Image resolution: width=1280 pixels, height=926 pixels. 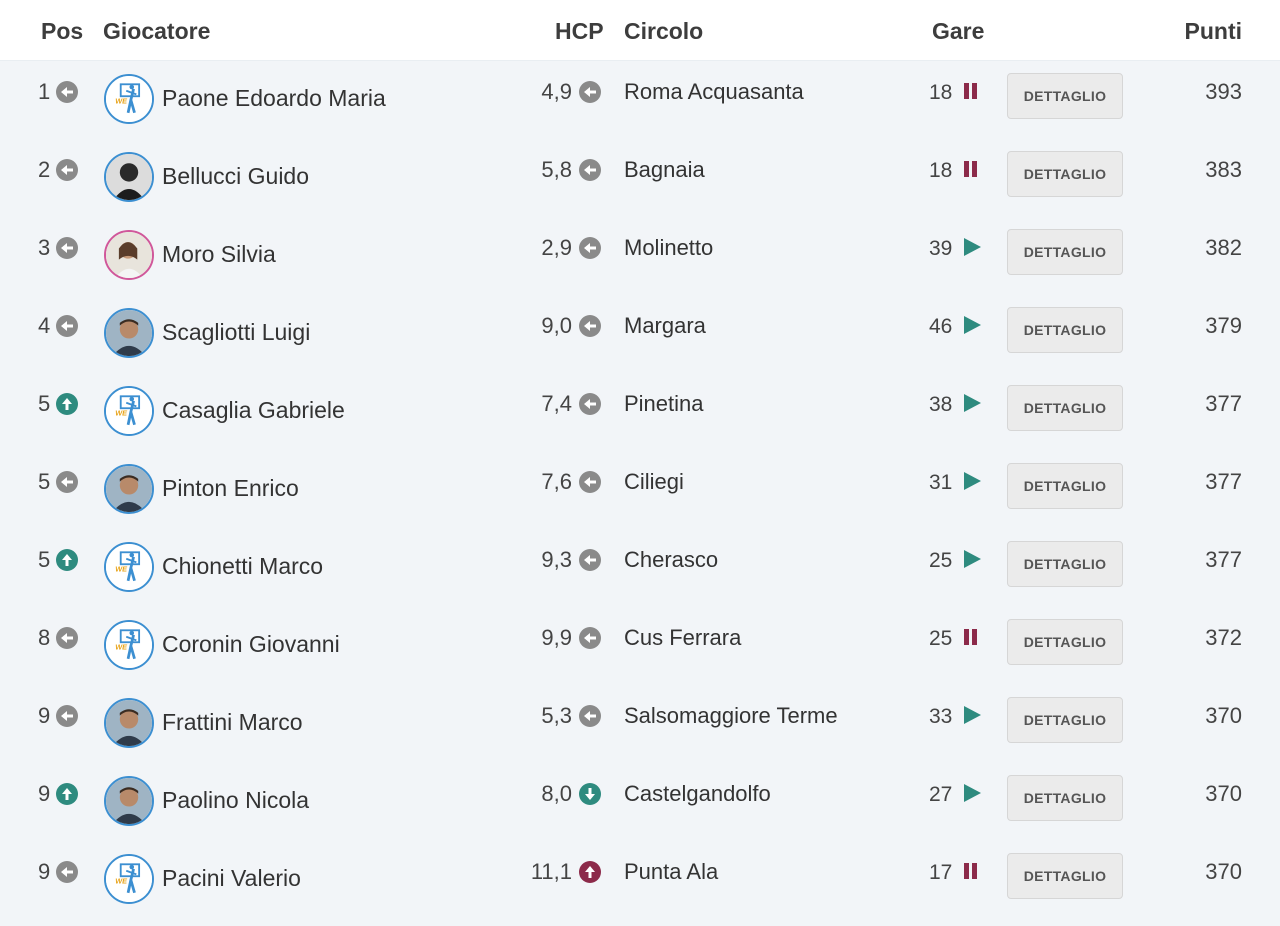 What do you see at coordinates (231, 878) in the screenshot?
I see `player-name: Pacini Valerio` at bounding box center [231, 878].